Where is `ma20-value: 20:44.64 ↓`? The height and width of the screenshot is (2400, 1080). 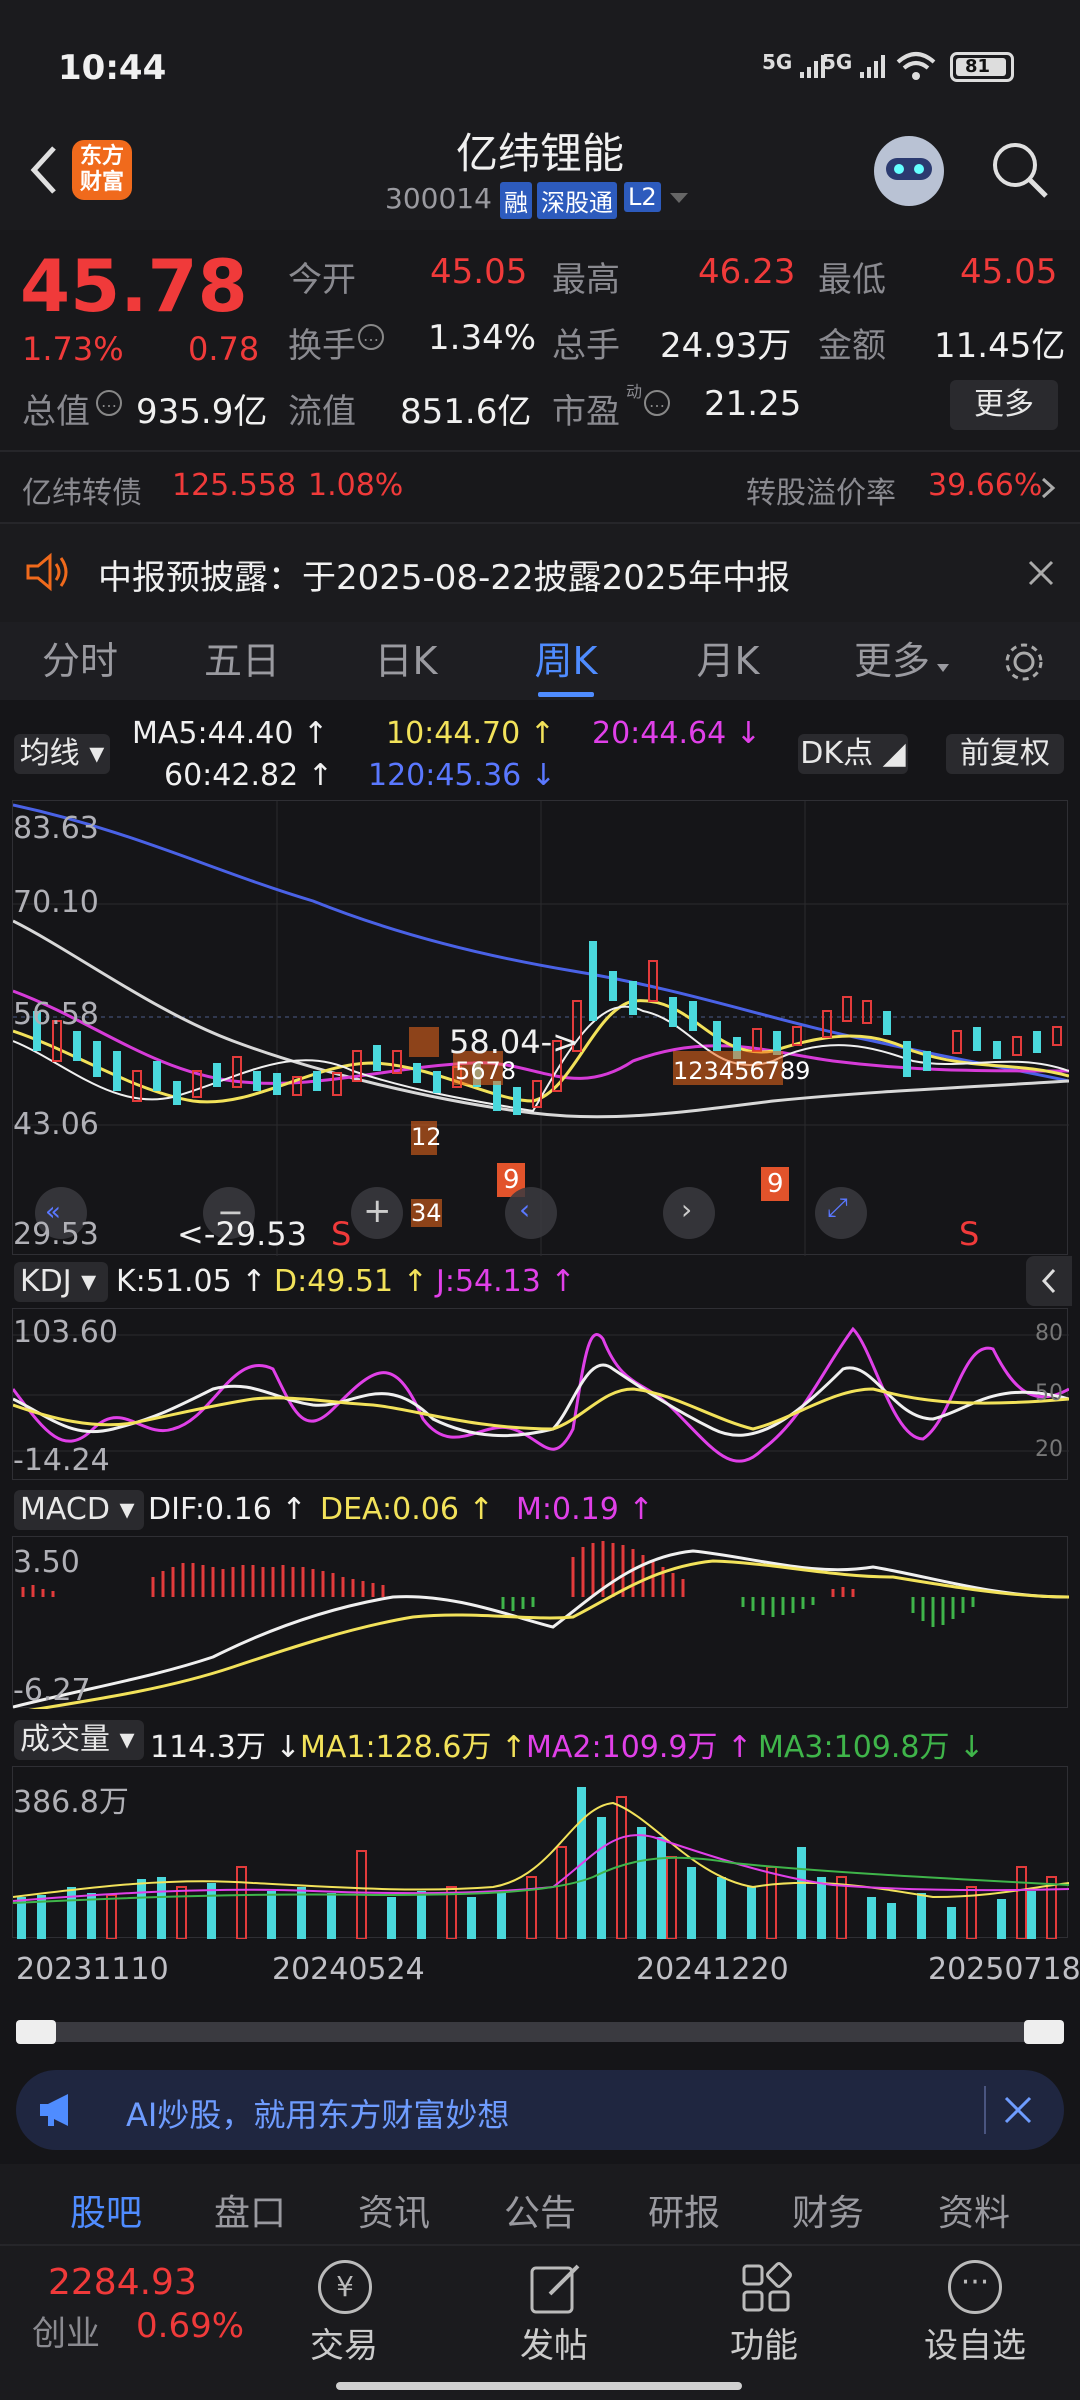
ma20-value: 20:44.64 ↓ is located at coordinates (676, 733).